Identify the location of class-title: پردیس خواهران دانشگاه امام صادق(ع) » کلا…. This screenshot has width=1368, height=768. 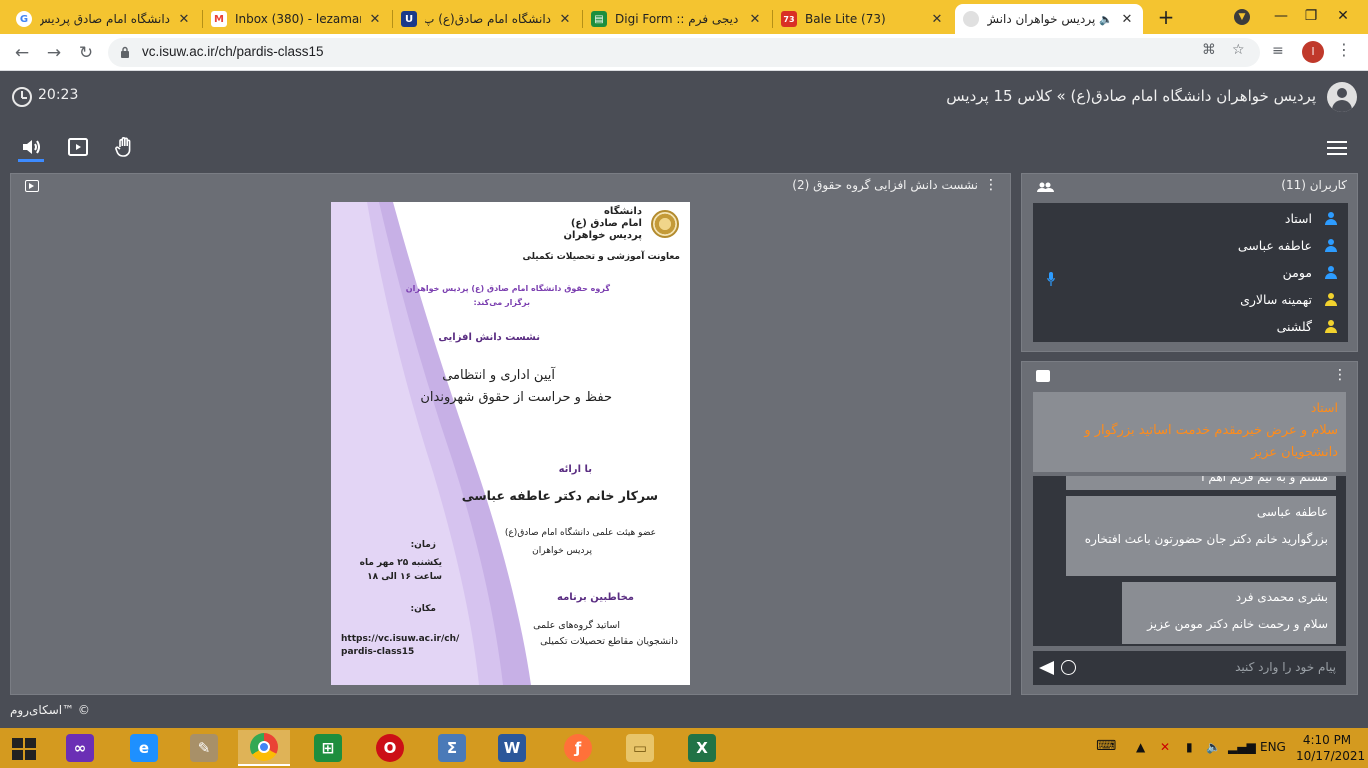
(1131, 96).